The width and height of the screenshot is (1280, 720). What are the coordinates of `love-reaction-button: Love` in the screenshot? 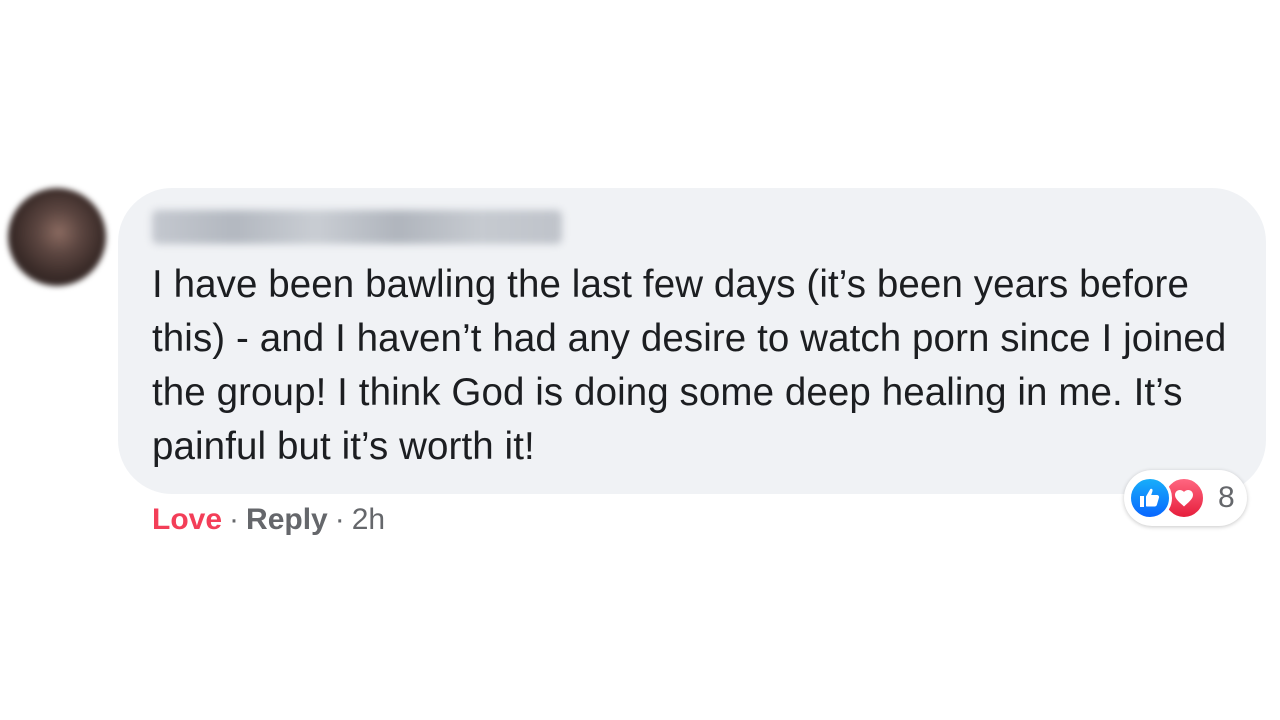 It's located at (187, 519).